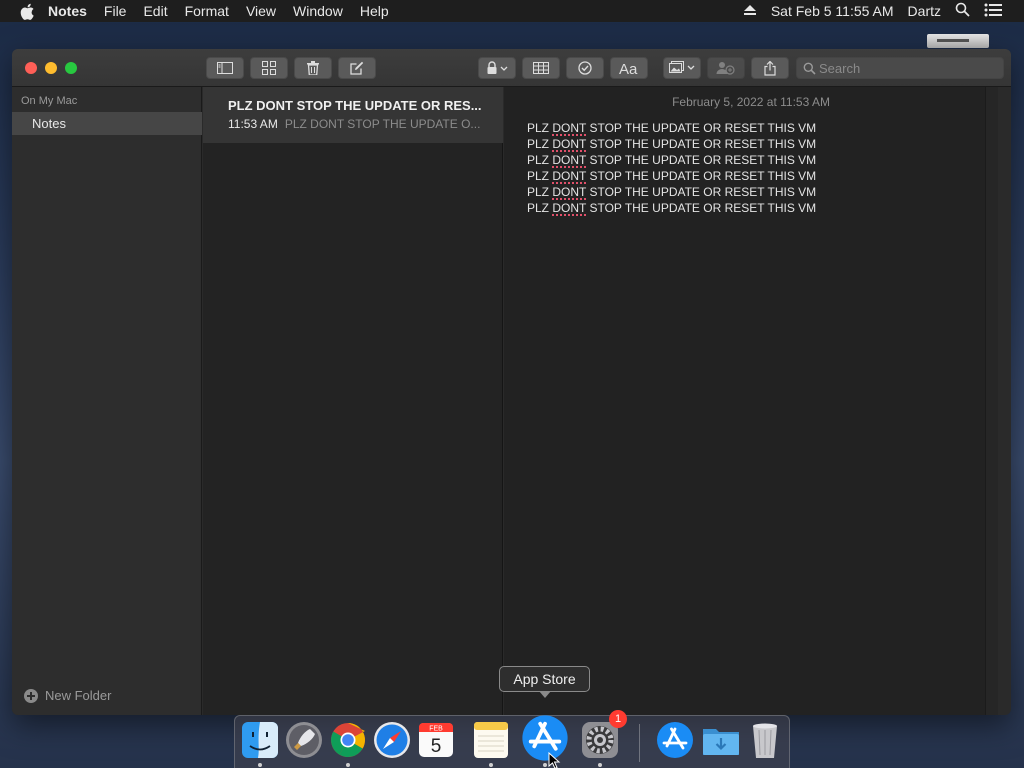  I want to click on sidebar-item-label: Notes, so click(49, 123).